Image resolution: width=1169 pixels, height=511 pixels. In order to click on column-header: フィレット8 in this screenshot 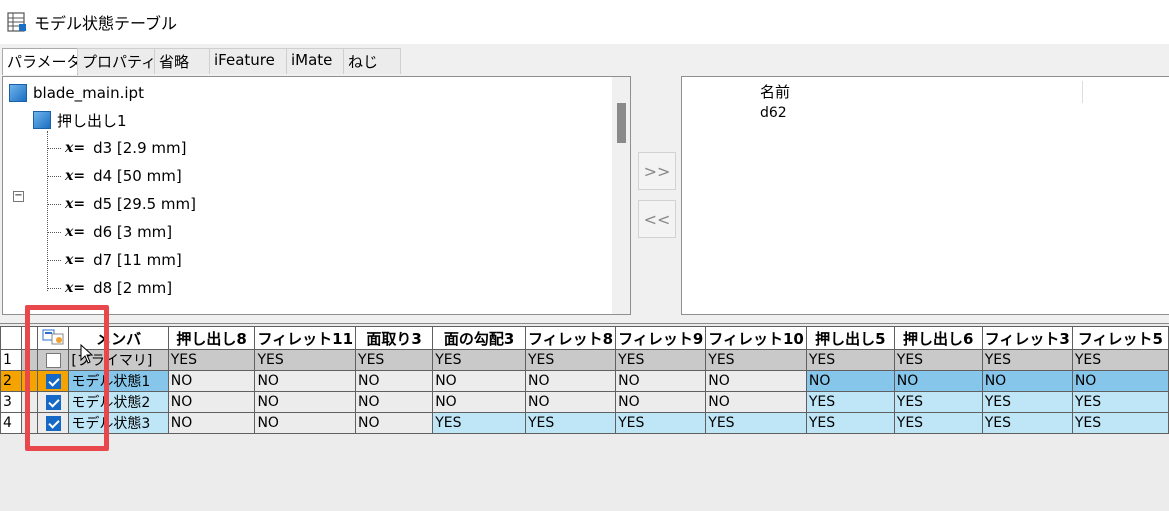, I will do `click(570, 338)`.